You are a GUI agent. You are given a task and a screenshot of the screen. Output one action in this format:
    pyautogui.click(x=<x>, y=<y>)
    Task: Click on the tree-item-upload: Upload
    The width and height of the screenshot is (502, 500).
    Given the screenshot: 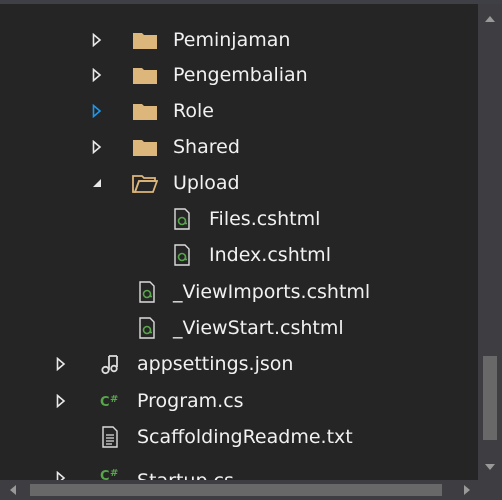 What is the action you would take?
    pyautogui.click(x=239, y=183)
    